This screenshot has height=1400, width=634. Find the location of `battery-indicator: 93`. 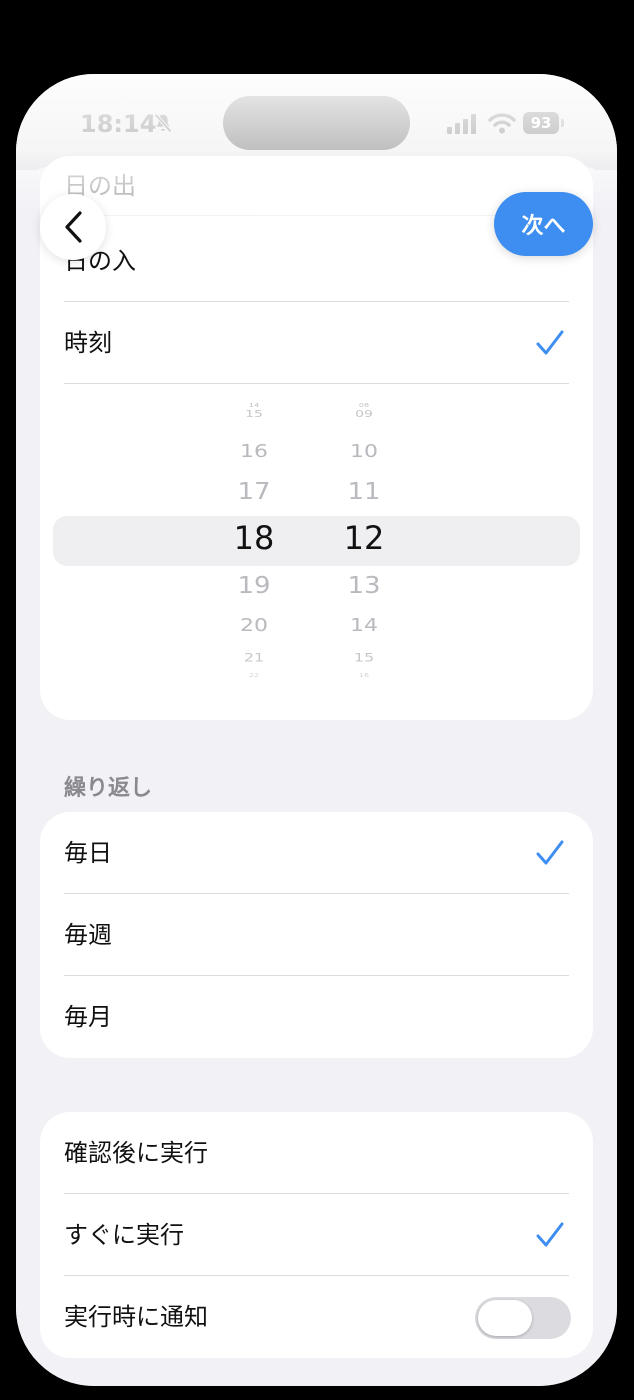

battery-indicator: 93 is located at coordinates (541, 123).